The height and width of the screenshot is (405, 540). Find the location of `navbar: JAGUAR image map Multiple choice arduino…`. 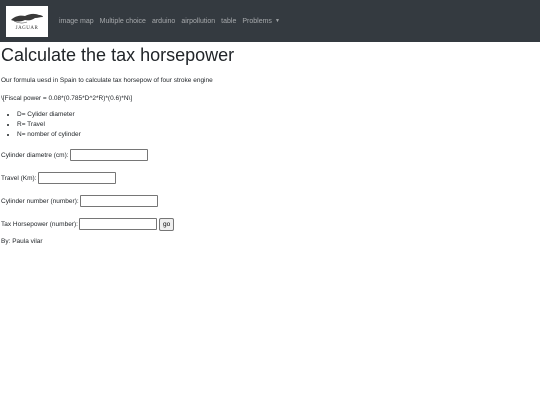

navbar: JAGUAR image map Multiple choice arduino… is located at coordinates (270, 21).